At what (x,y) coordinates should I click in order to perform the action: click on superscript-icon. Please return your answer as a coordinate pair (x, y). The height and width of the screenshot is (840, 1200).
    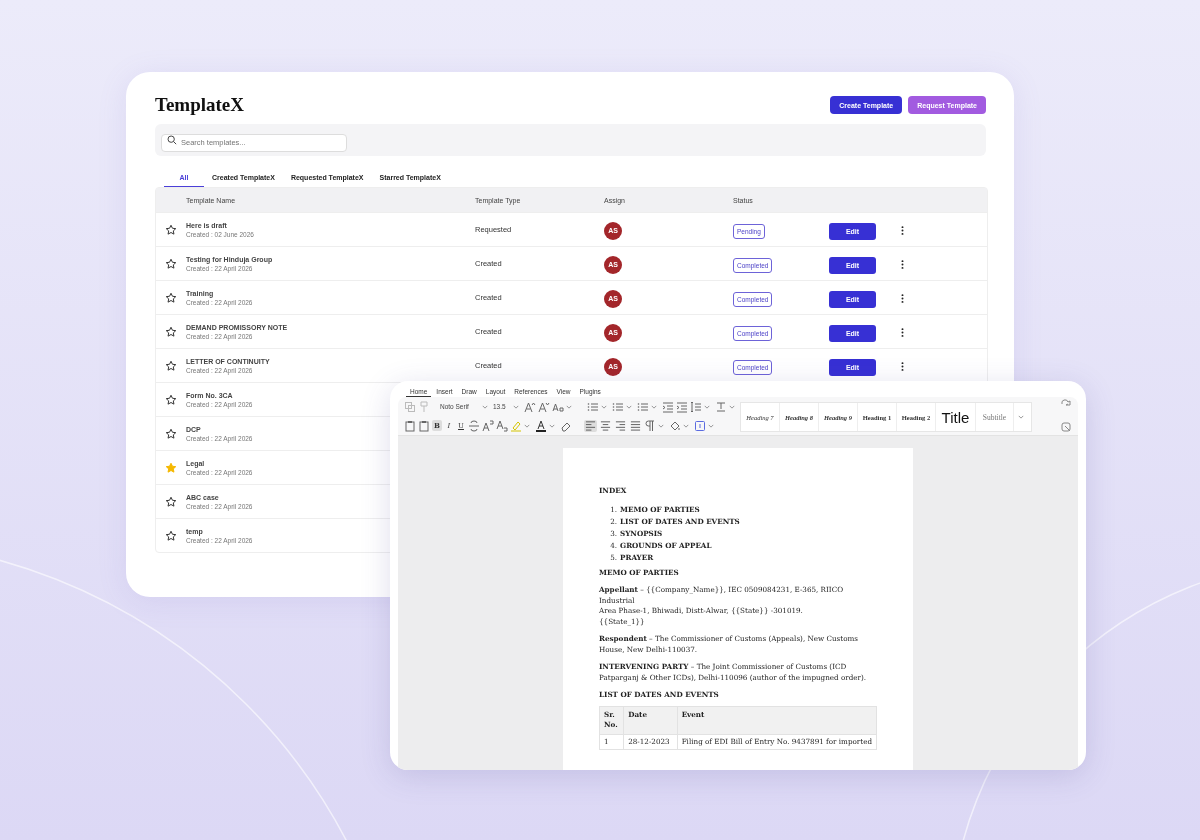
    Looking at the image, I should click on (488, 425).